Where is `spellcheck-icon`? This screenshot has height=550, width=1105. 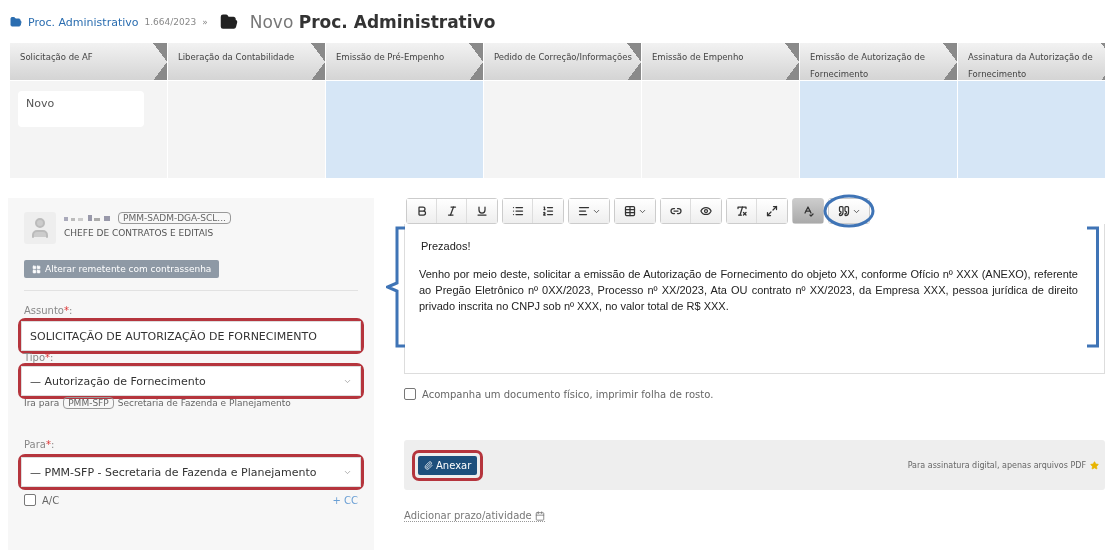 spellcheck-icon is located at coordinates (808, 211).